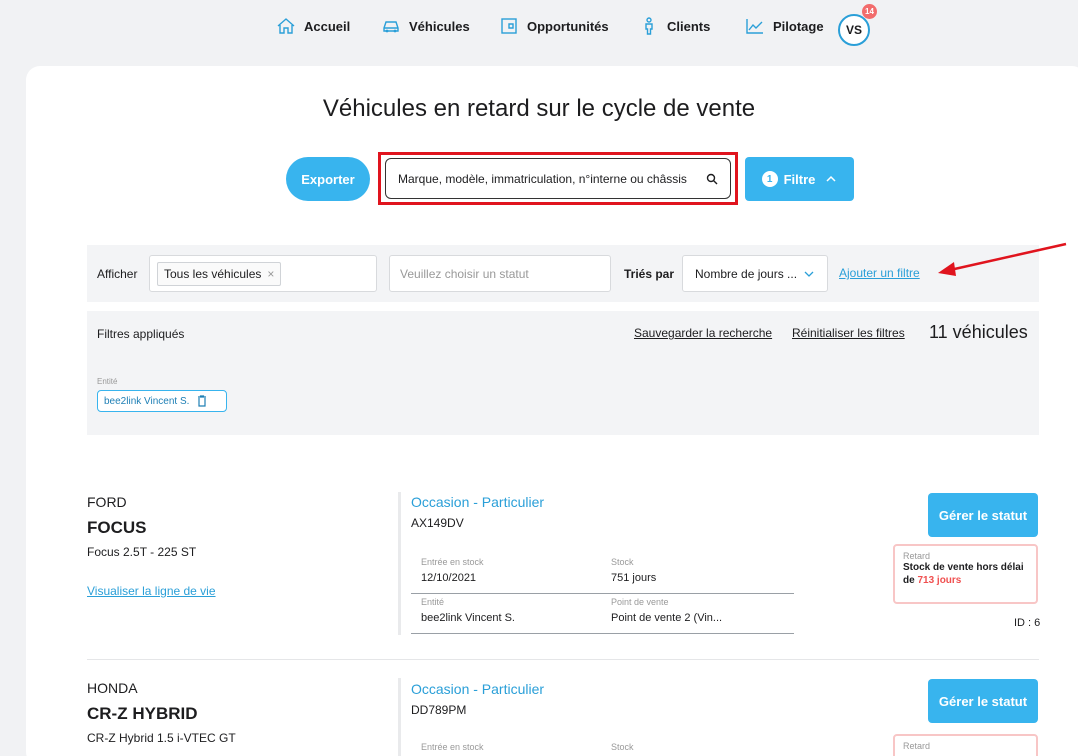 The image size is (1078, 756). What do you see at coordinates (286, 26) in the screenshot?
I see `home-icon` at bounding box center [286, 26].